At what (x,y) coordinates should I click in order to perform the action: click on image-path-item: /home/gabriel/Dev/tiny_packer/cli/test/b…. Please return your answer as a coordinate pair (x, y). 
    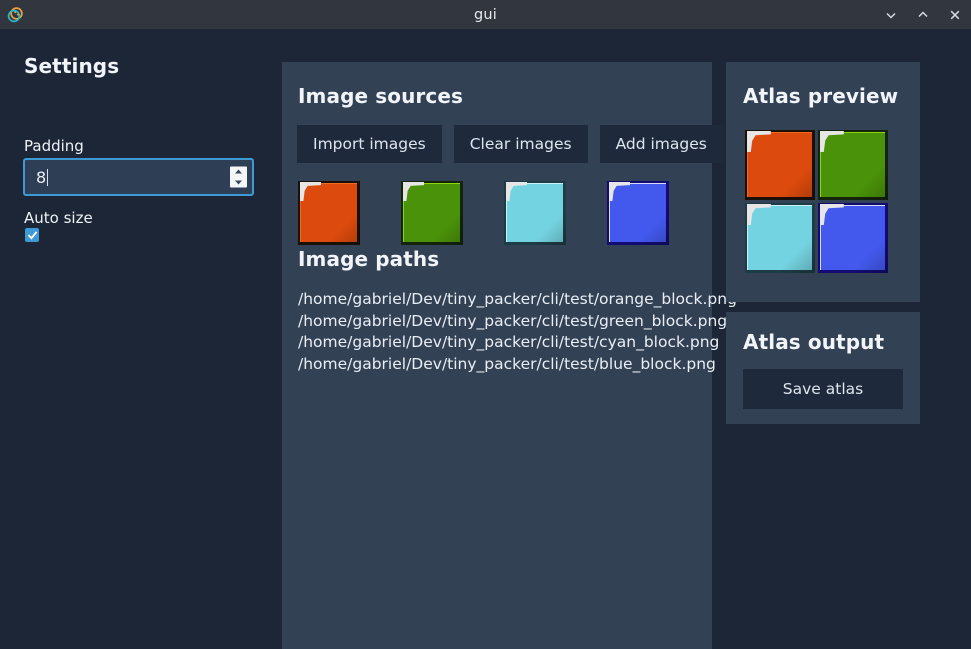
    Looking at the image, I should click on (507, 363).